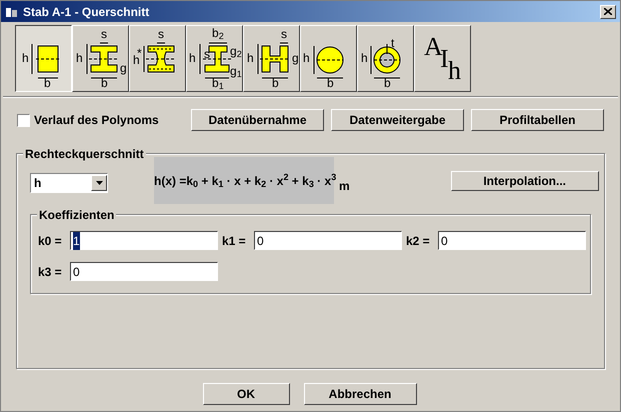 This screenshot has width=621, height=412. Describe the element at coordinates (397, 120) in the screenshot. I see `action-button: Datenweitergabe` at that location.